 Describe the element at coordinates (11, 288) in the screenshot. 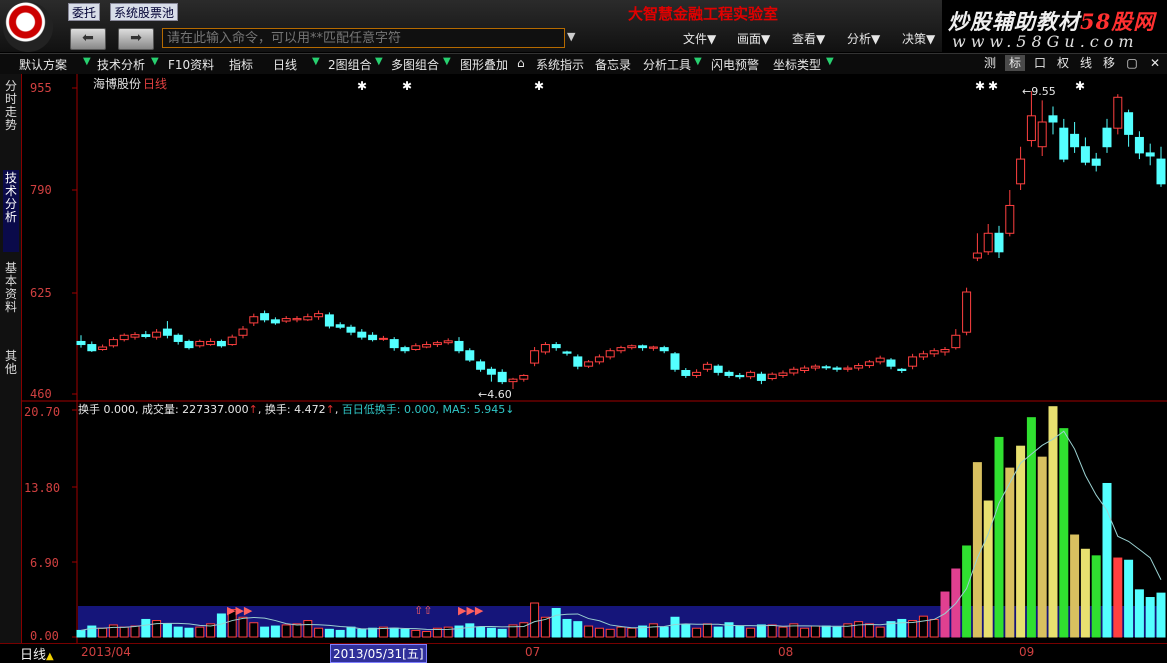

I see `tab-basic-info: 基本资料` at that location.